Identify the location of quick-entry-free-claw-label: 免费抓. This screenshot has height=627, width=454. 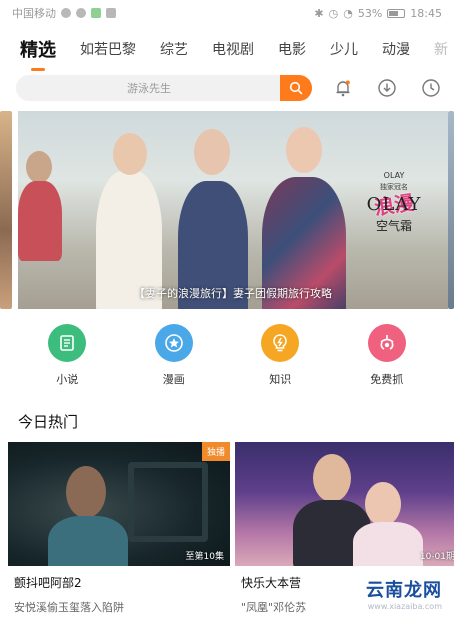
(387, 379).